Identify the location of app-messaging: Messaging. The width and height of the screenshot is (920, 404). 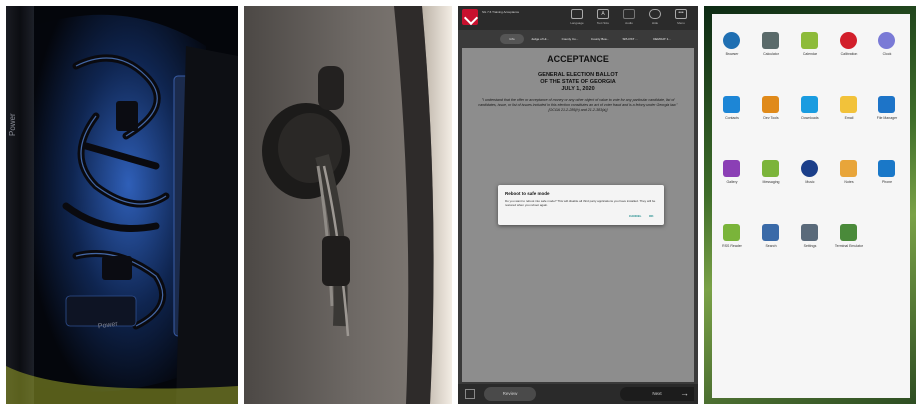
(771, 177).